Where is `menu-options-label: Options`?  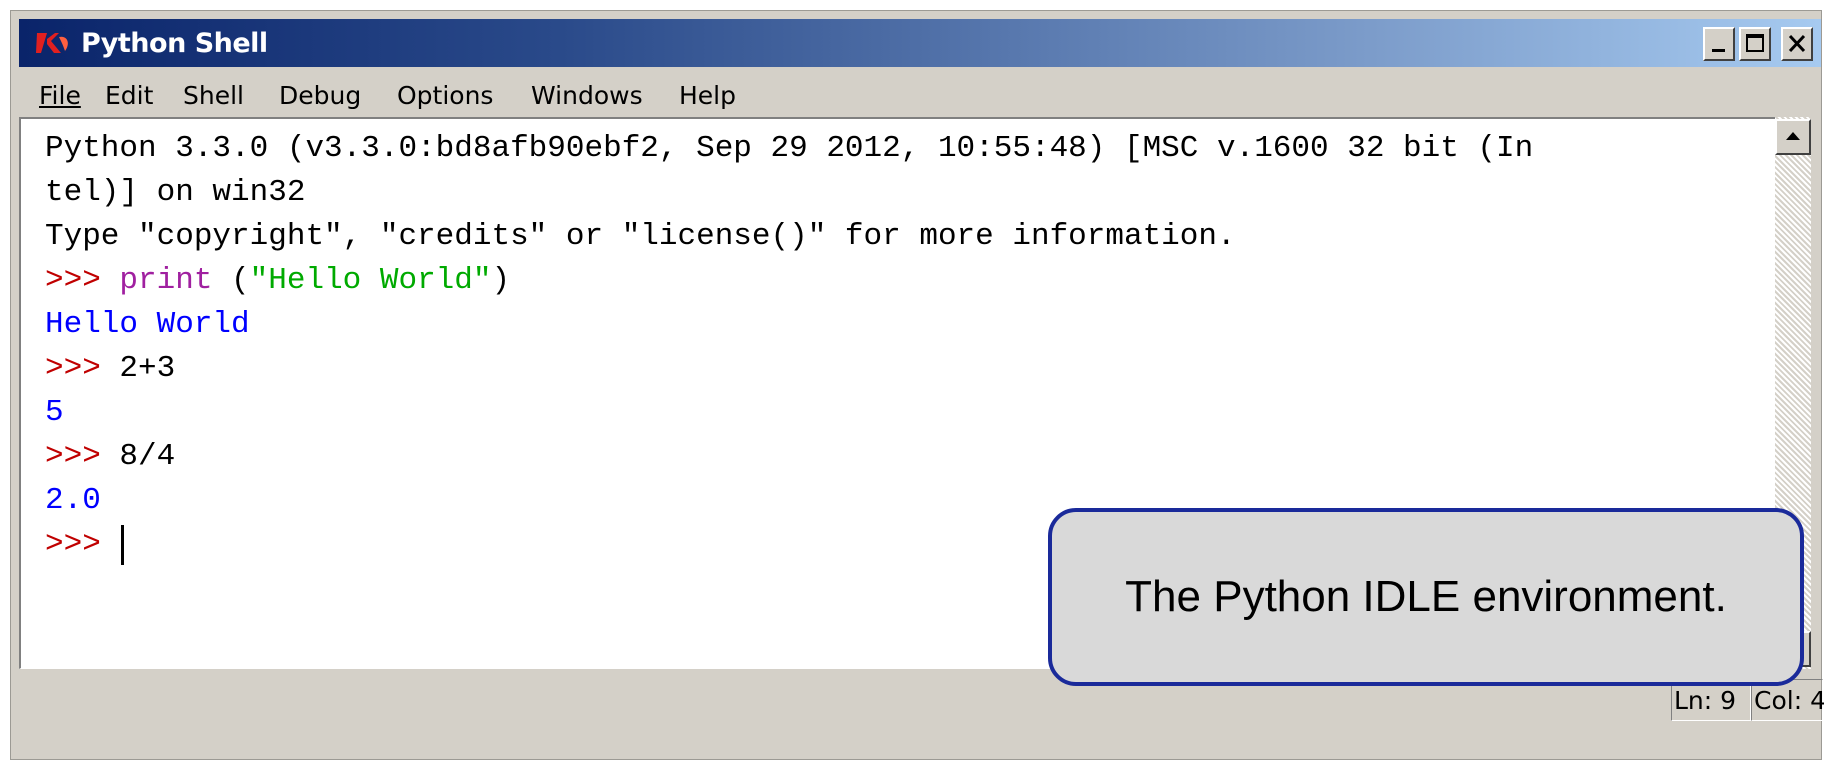 menu-options-label: Options is located at coordinates (445, 95).